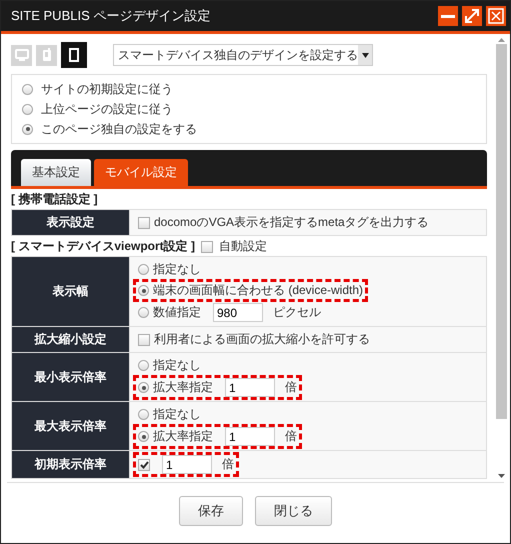  I want to click on section-title: [ スマートデバイスviewport設定 ], so click(103, 246).